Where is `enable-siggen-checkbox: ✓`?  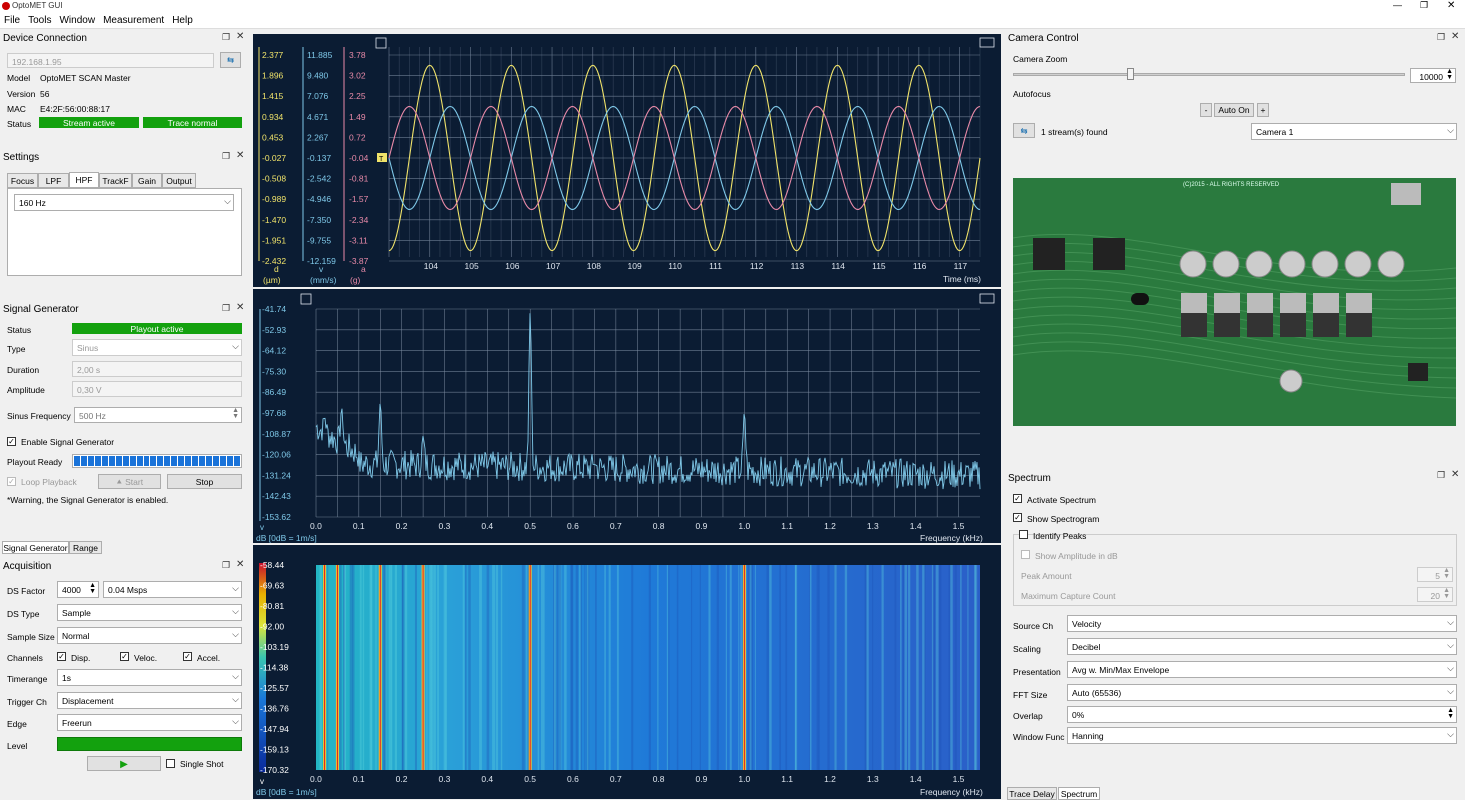 enable-siggen-checkbox: ✓ is located at coordinates (11, 441).